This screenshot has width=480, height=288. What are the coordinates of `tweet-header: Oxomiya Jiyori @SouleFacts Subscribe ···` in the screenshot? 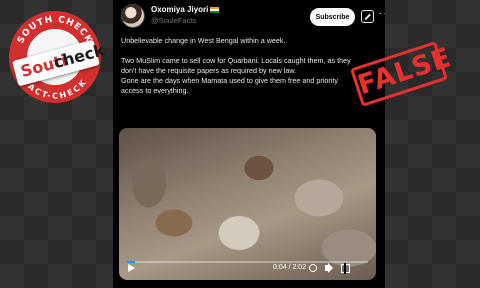 It's located at (253, 18).